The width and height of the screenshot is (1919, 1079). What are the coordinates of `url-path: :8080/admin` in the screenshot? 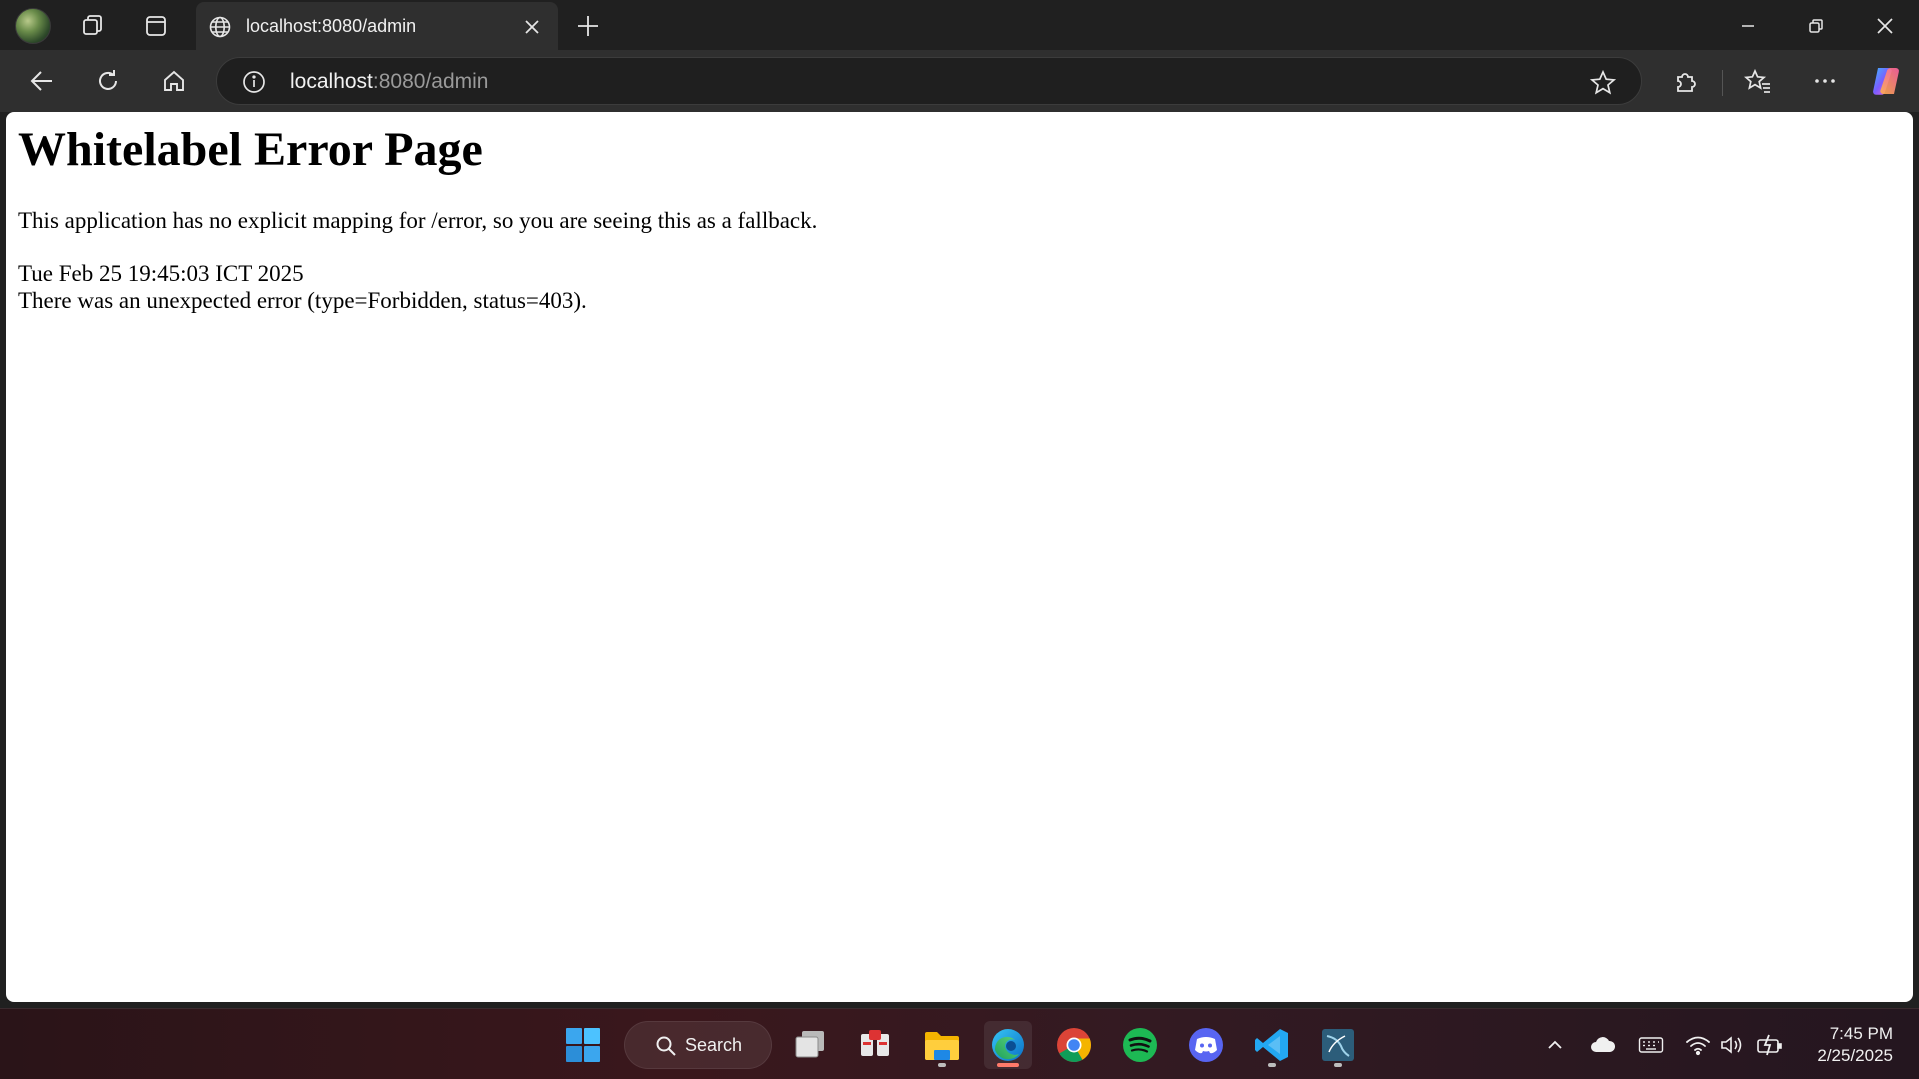 It's located at (430, 81).